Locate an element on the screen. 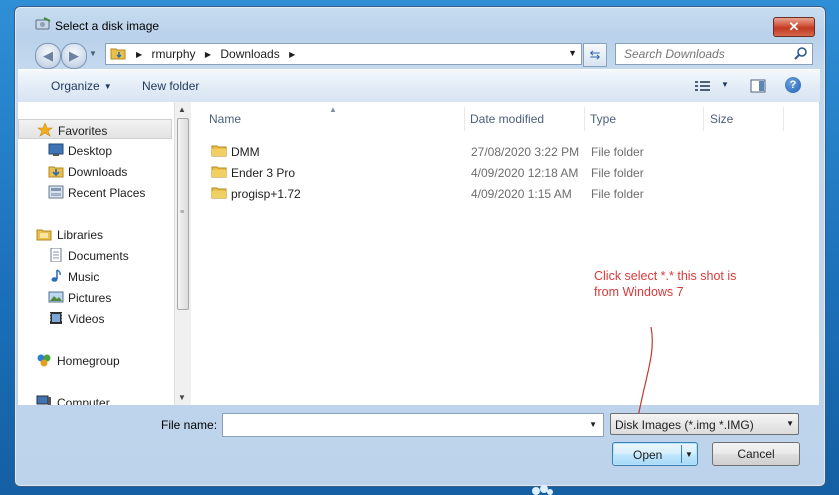 This screenshot has width=839, height=495. nav-item-label: Recent Places is located at coordinates (107, 193).